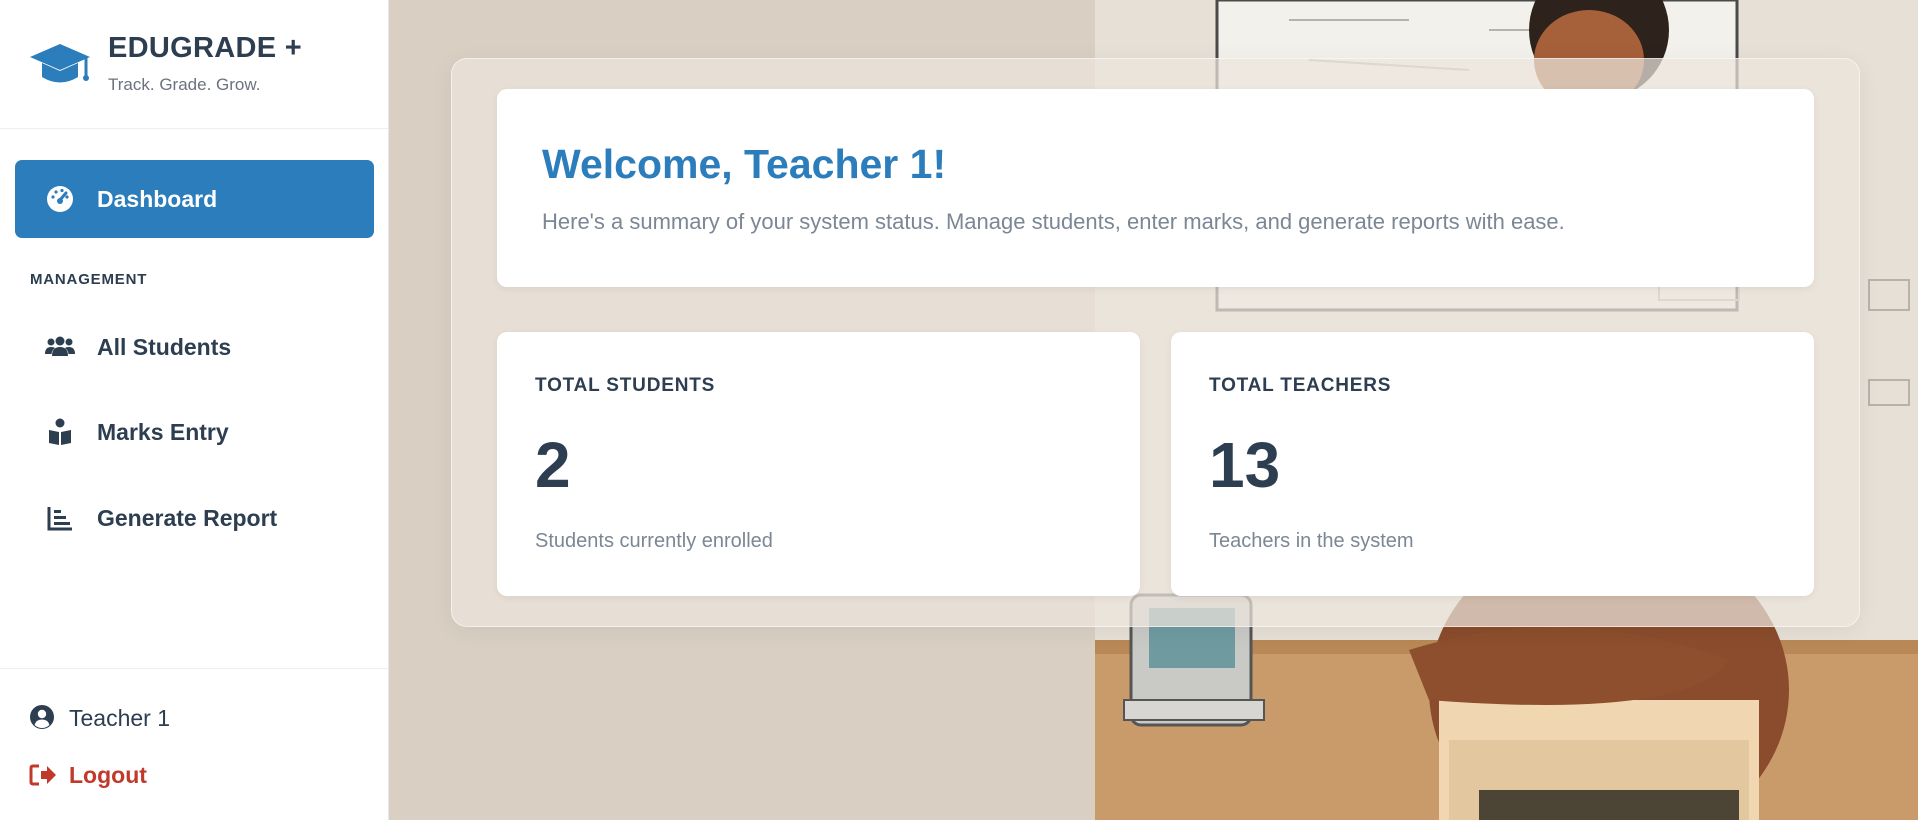 This screenshot has height=820, width=1918. I want to click on logout-button: Logout, so click(179, 776).